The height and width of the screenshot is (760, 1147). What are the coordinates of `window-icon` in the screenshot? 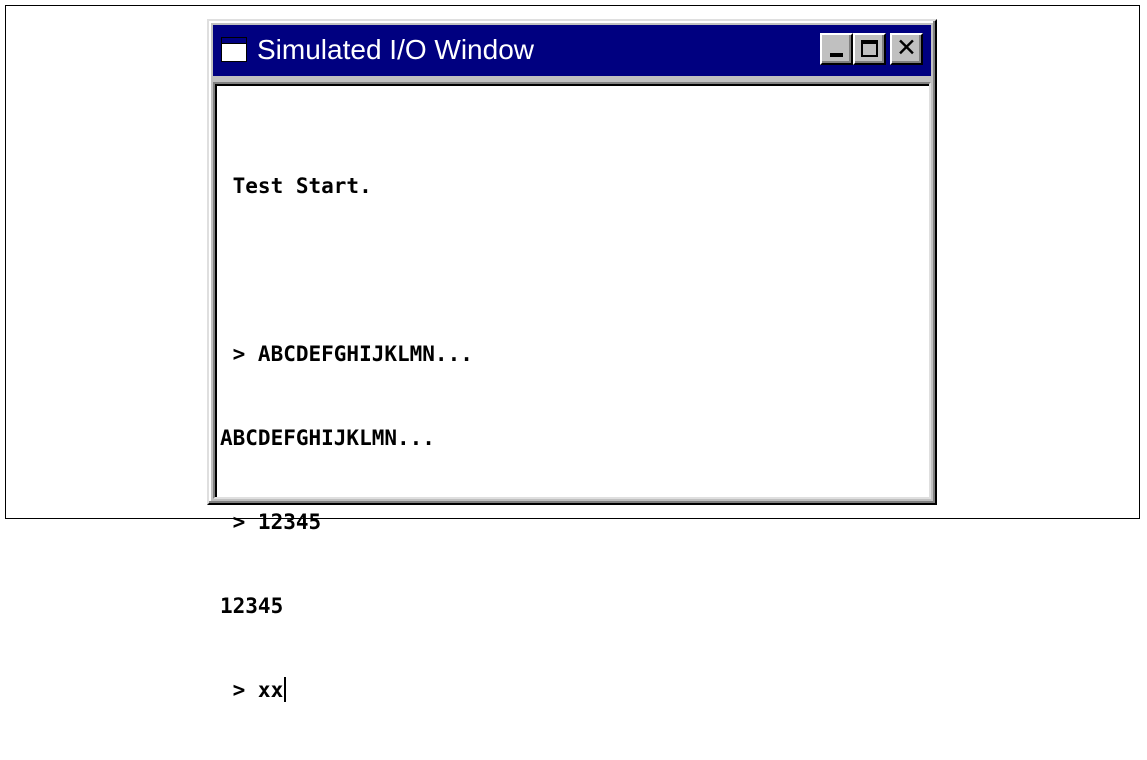 It's located at (234, 49).